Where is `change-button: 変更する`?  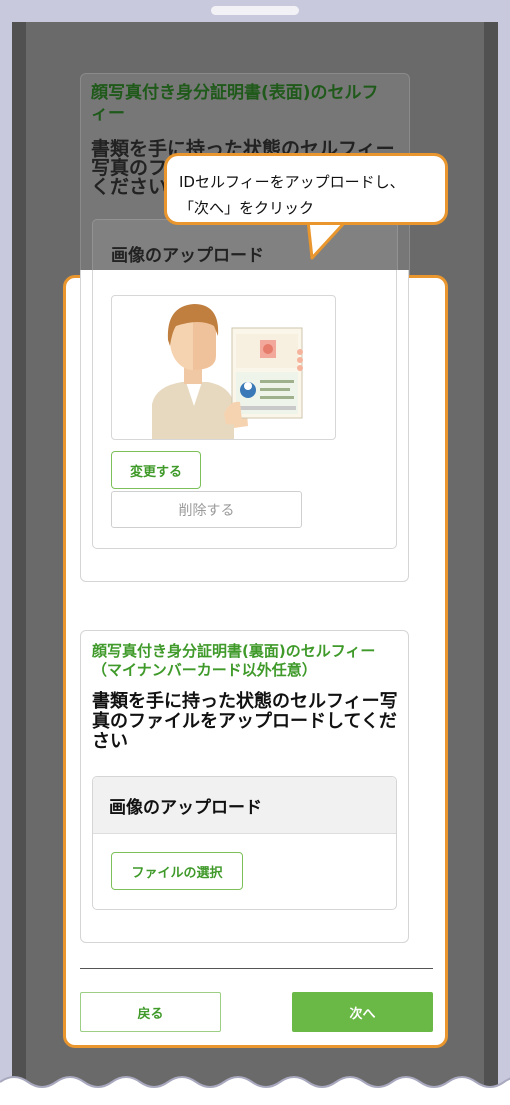
change-button: 変更する is located at coordinates (156, 470).